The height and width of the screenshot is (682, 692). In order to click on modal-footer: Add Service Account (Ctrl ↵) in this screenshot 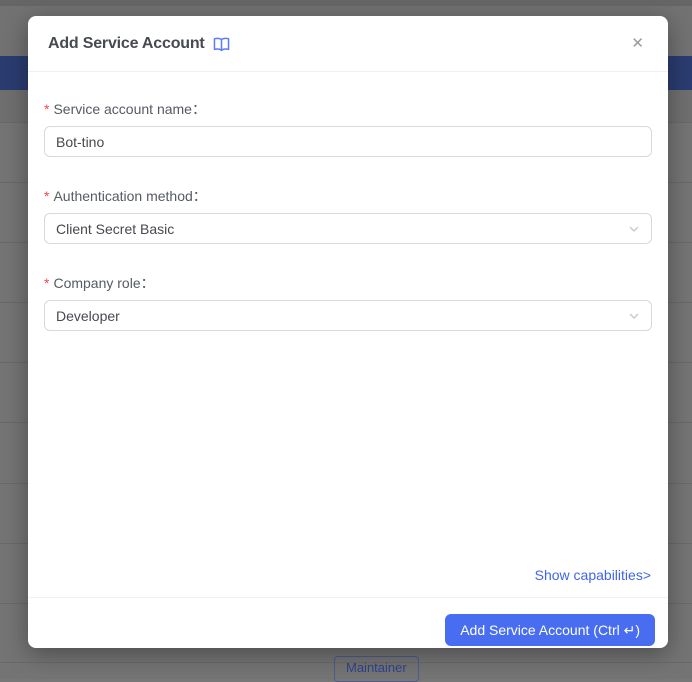, I will do `click(348, 622)`.